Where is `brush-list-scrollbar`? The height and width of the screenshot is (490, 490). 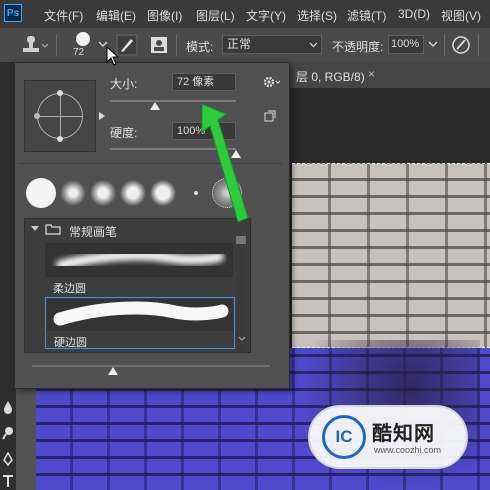 brush-list-scrollbar is located at coordinates (241, 293).